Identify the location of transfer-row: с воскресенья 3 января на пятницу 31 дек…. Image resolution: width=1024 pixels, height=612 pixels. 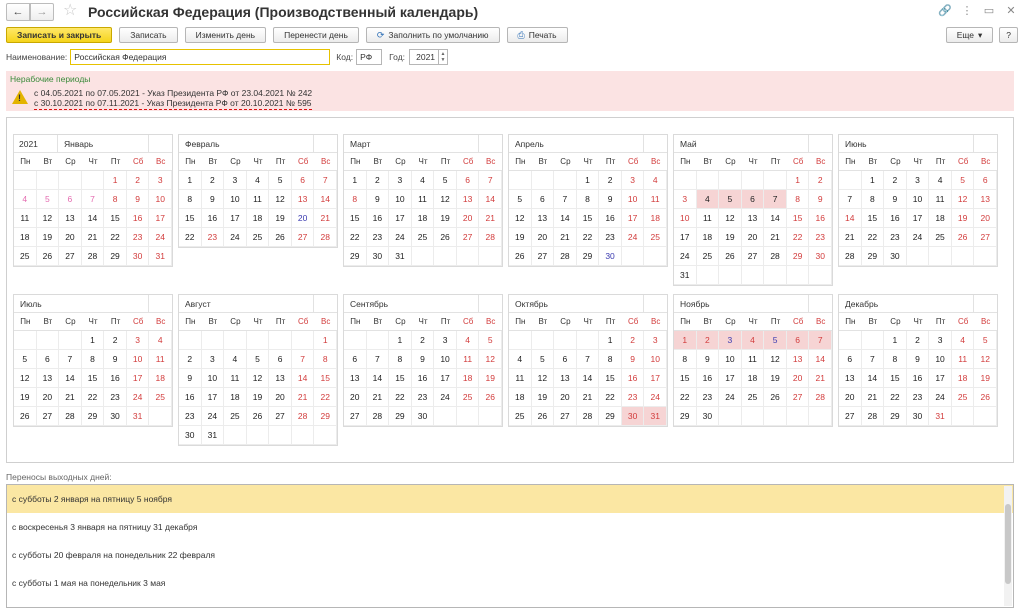
(510, 527).